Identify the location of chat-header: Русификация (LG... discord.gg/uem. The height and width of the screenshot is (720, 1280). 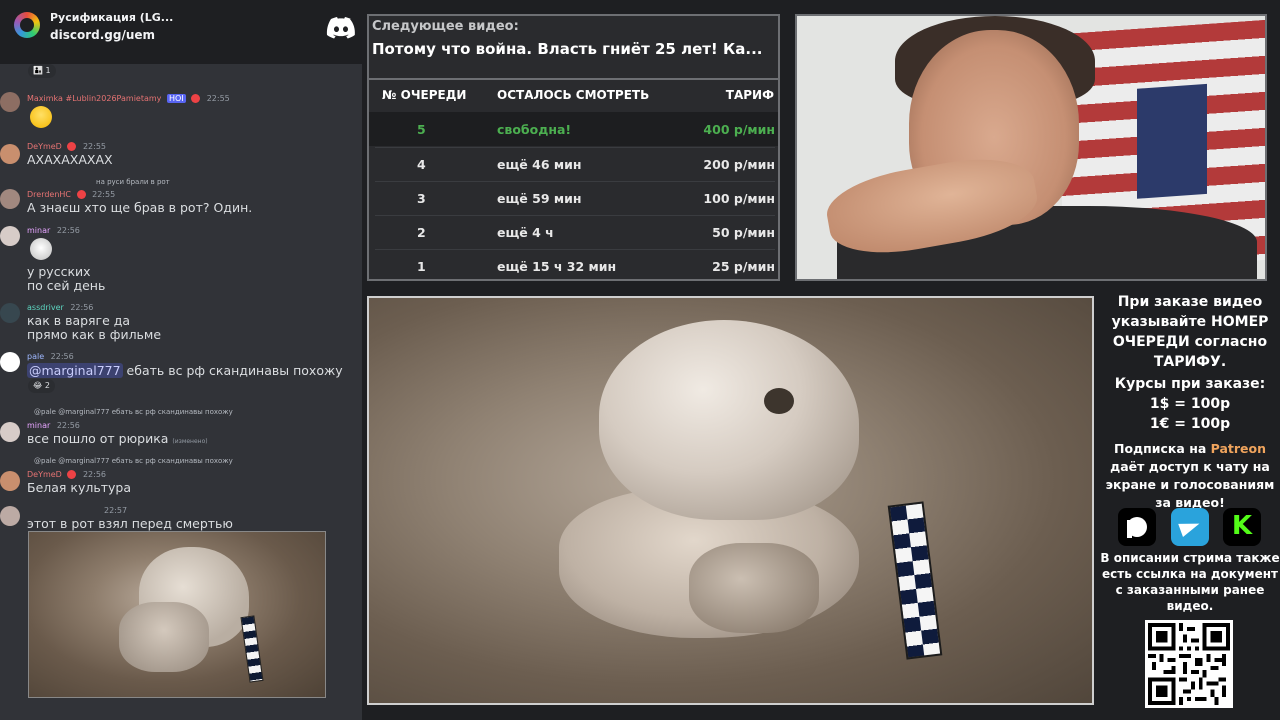
(181, 32).